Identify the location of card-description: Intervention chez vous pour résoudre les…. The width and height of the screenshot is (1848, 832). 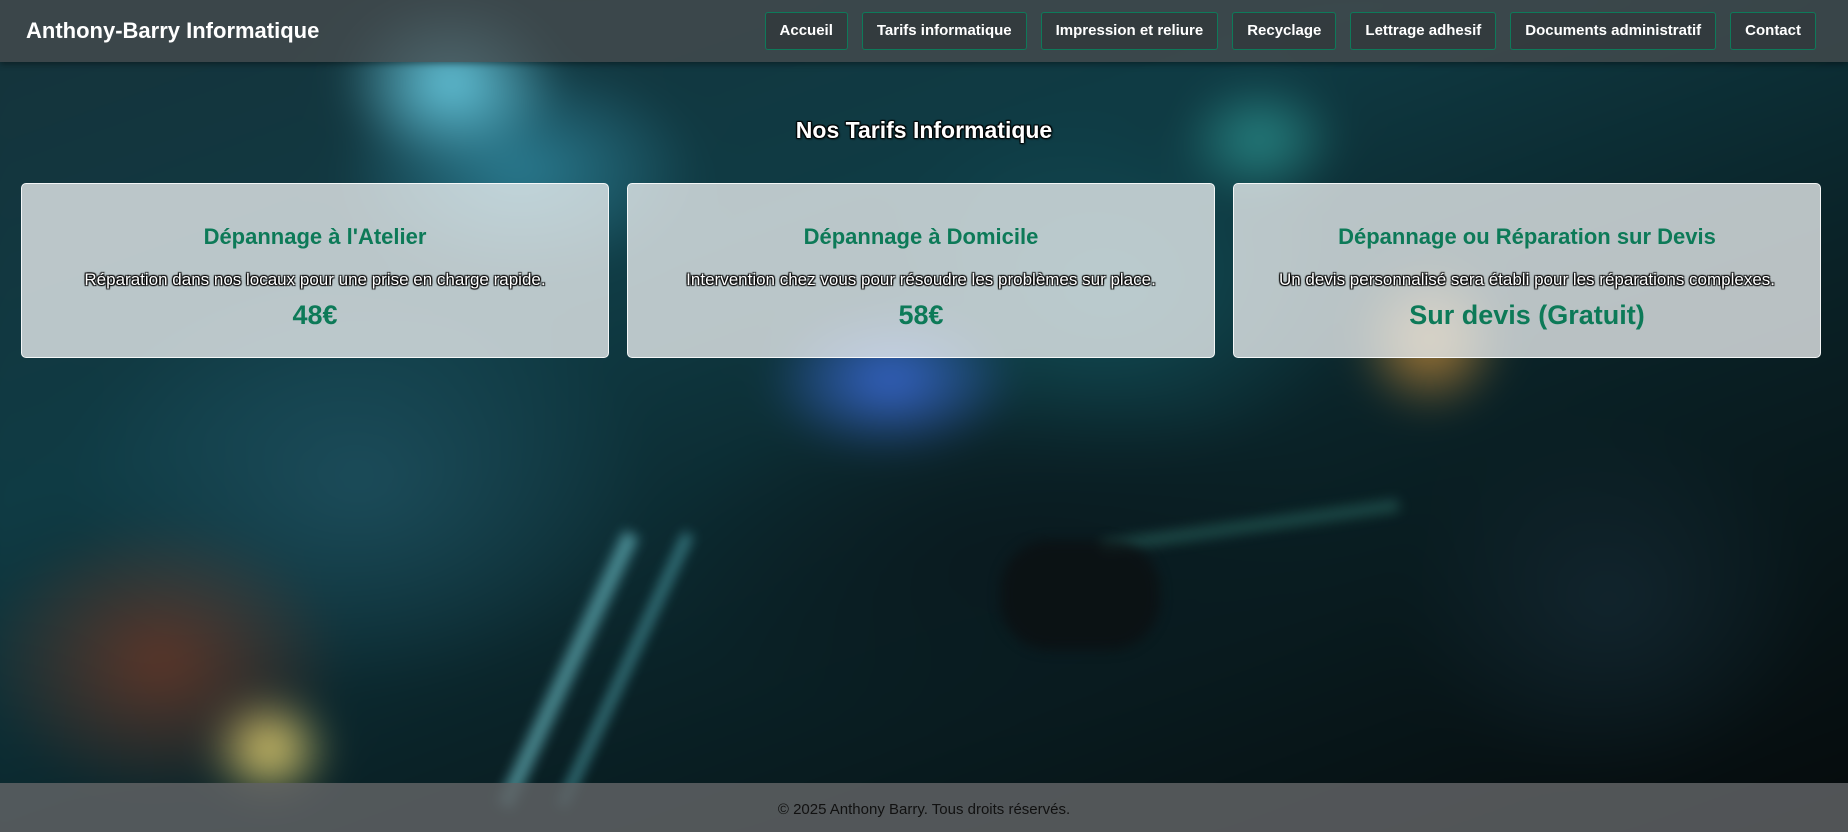
(921, 279).